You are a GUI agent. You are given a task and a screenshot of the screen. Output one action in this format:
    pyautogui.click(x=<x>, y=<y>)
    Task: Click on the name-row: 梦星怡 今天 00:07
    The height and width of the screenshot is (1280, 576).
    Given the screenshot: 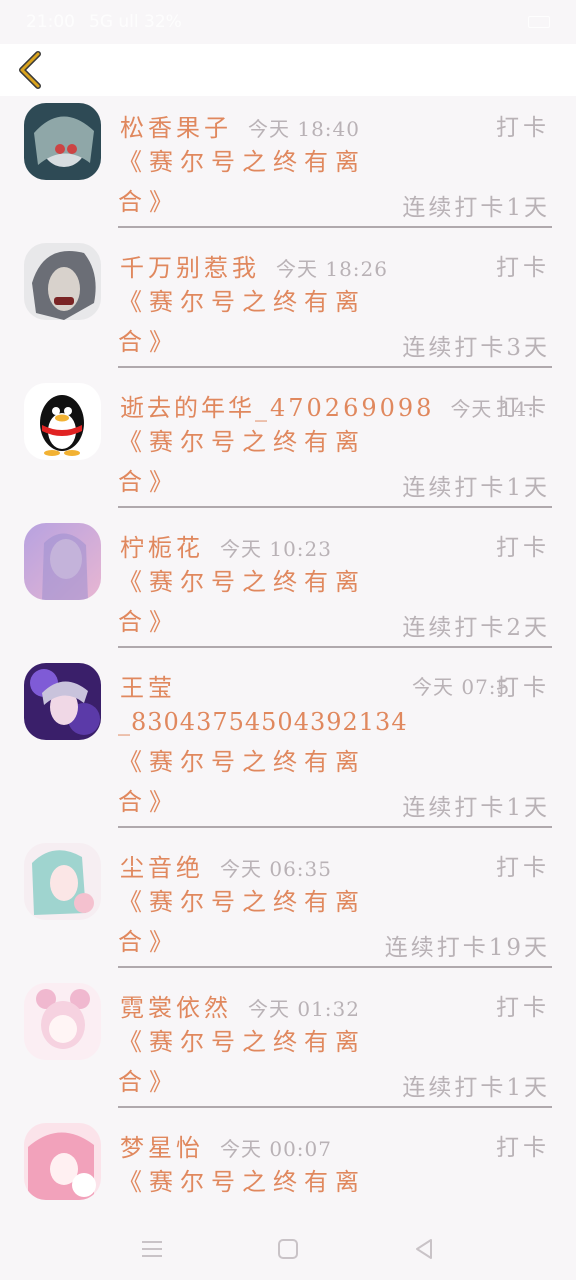 What is the action you would take?
    pyautogui.click(x=226, y=1145)
    